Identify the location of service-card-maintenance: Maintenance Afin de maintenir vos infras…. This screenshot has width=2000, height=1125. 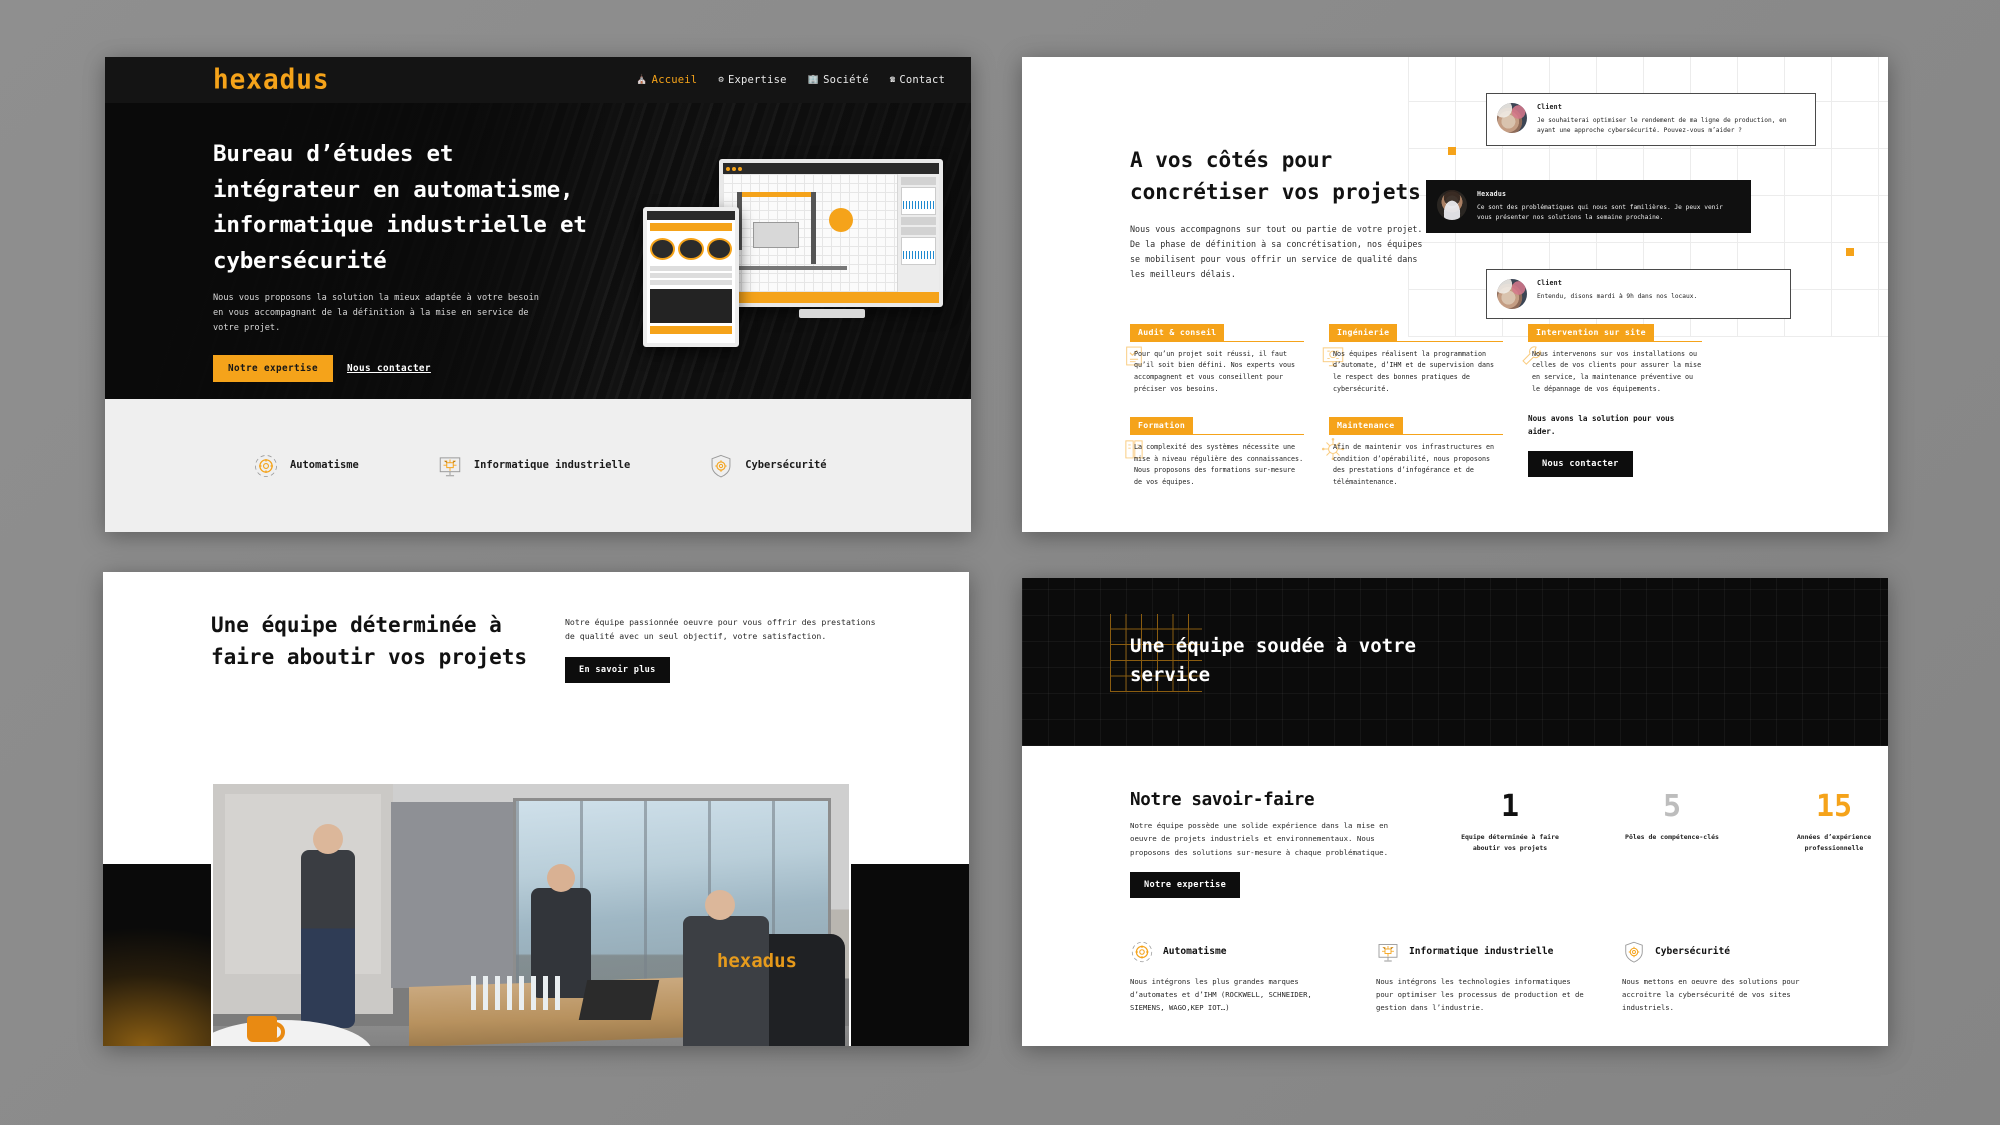
(1412, 450).